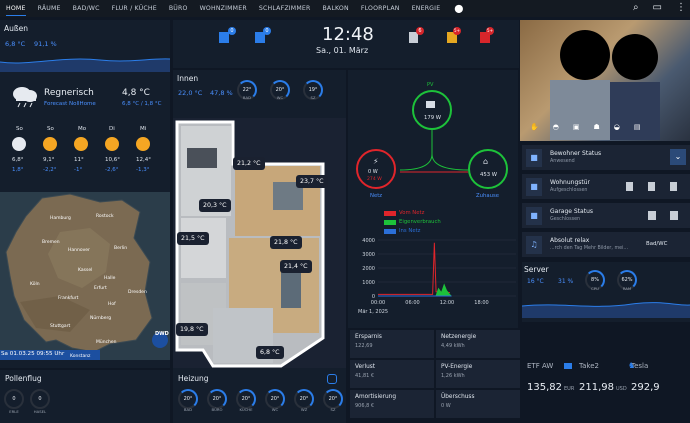  What do you see at coordinates (365, 406) in the screenshot?
I see `energy-stat-value: 906,8 €` at bounding box center [365, 406].